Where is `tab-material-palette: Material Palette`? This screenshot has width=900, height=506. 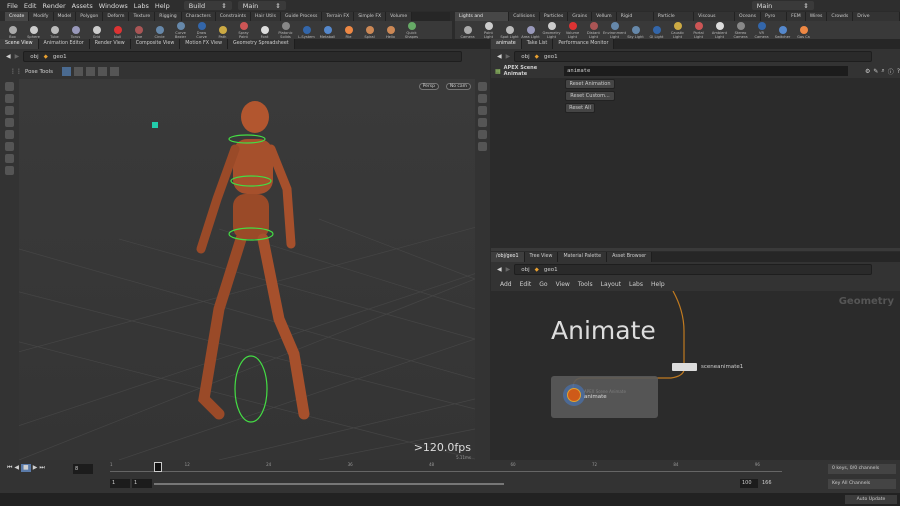
tab-material-palette: Material Palette is located at coordinates (583, 257).